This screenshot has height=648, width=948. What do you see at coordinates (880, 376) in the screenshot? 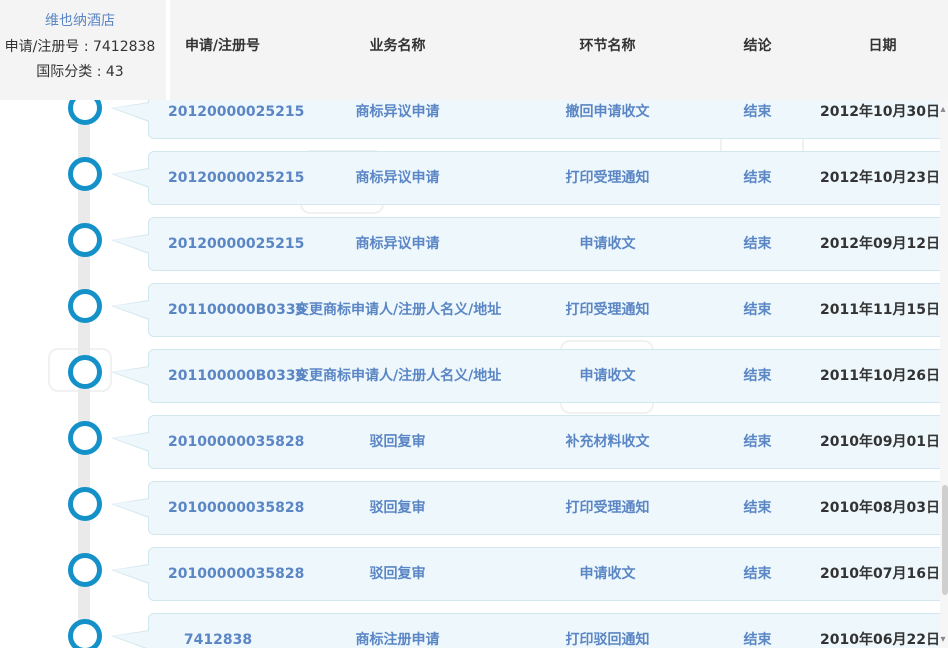
I see `date: 2011年10月26日` at bounding box center [880, 376].